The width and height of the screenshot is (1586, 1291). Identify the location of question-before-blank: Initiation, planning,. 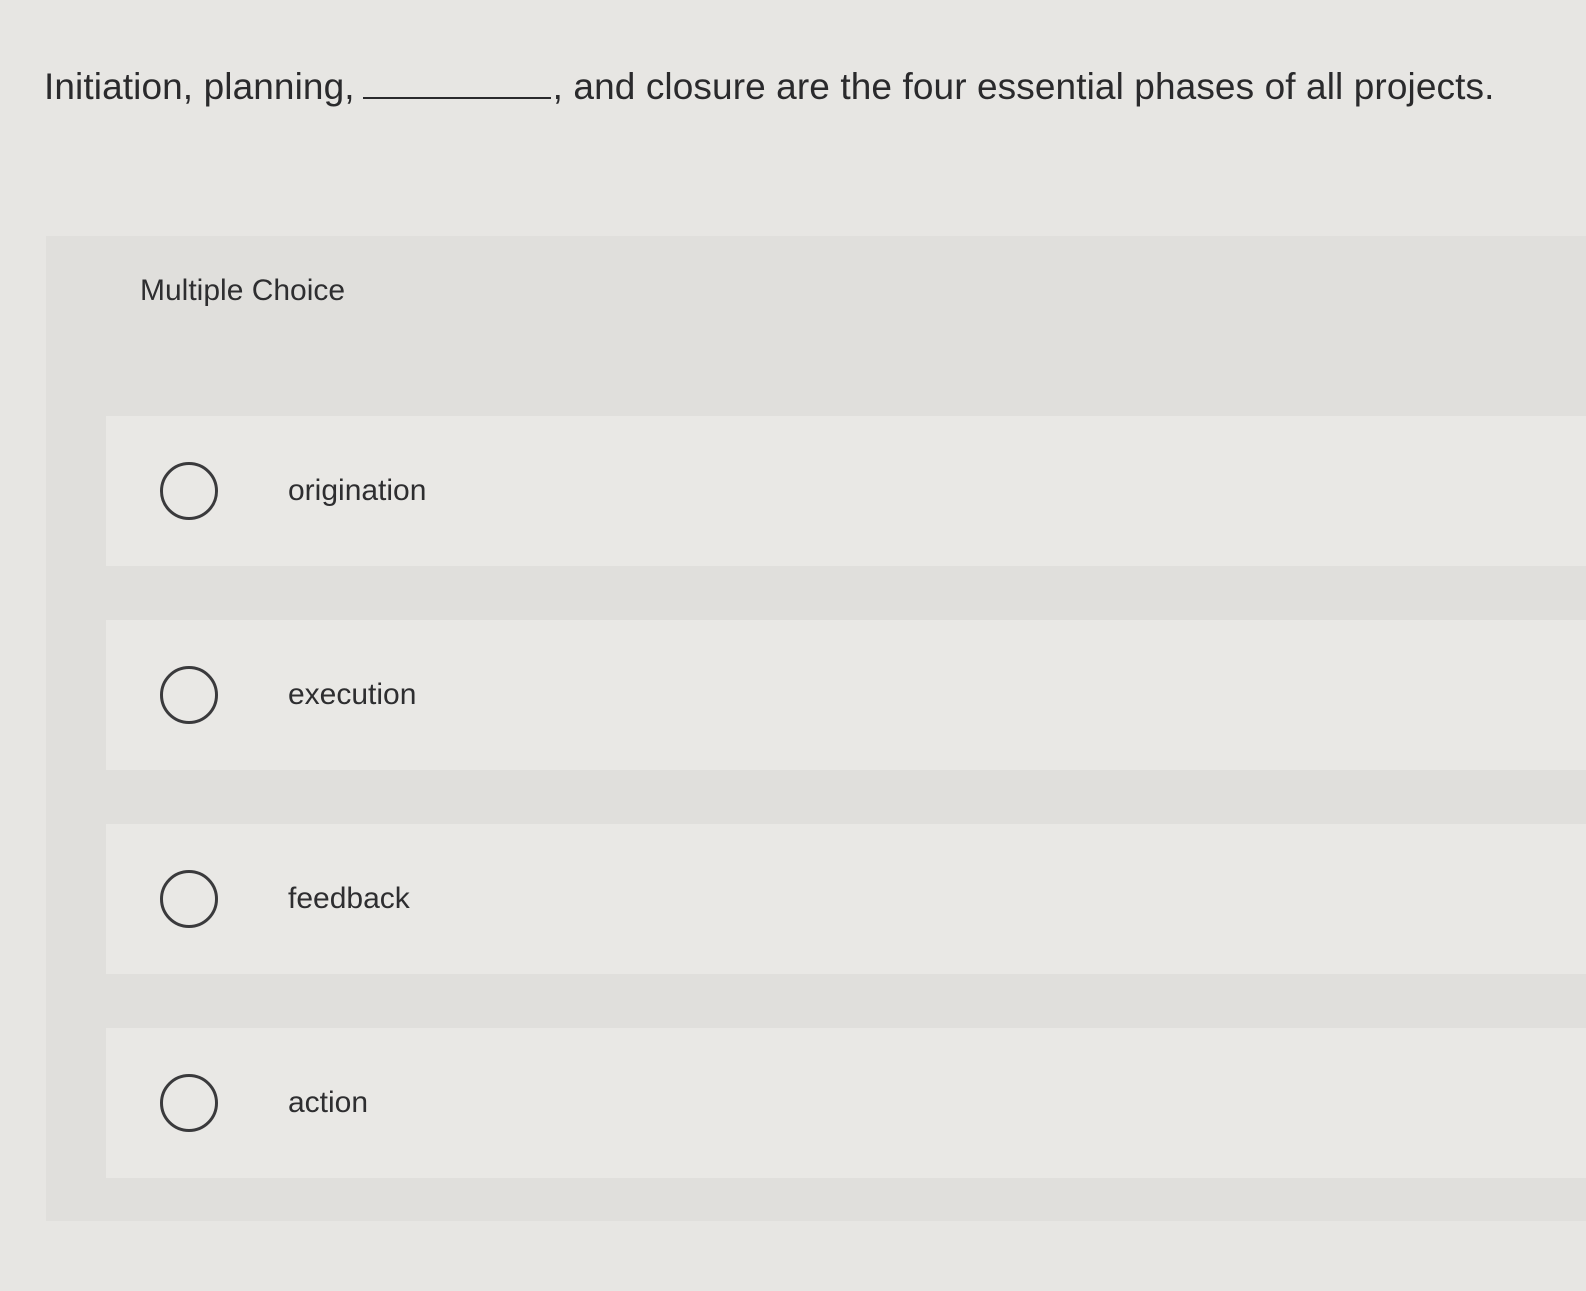
(199, 86).